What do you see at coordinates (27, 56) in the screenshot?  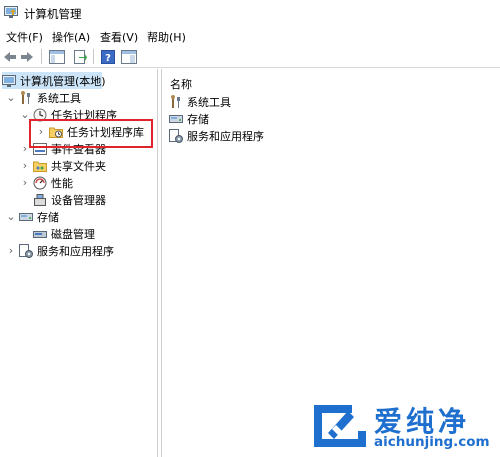 I see `forward-arrow-icon` at bounding box center [27, 56].